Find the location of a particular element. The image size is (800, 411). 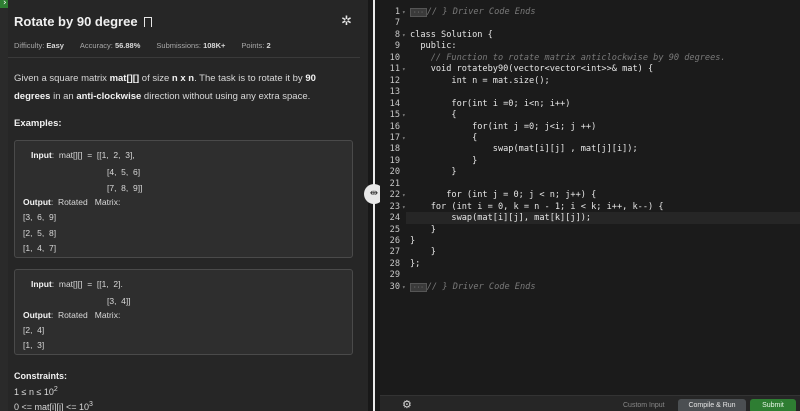

code-line: 14 for(int i =0; i<n; i++) is located at coordinates (590, 105).